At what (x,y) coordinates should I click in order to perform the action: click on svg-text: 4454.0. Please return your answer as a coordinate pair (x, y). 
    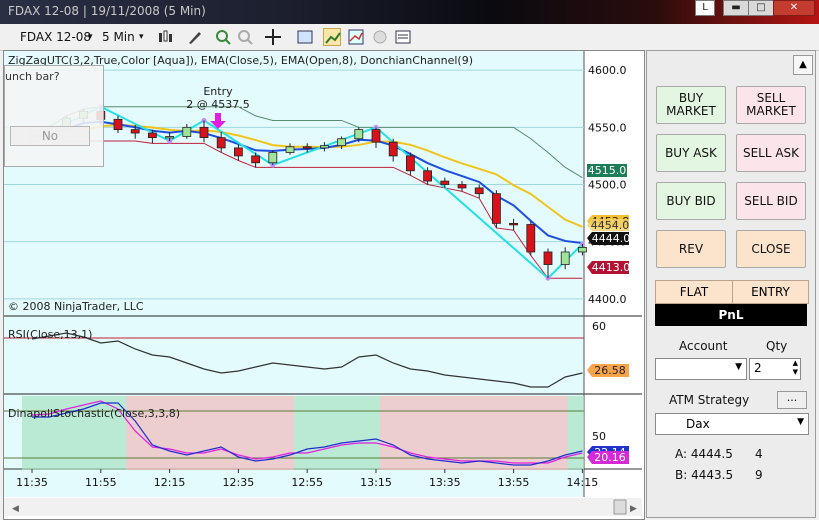
    Looking at the image, I should click on (610, 225).